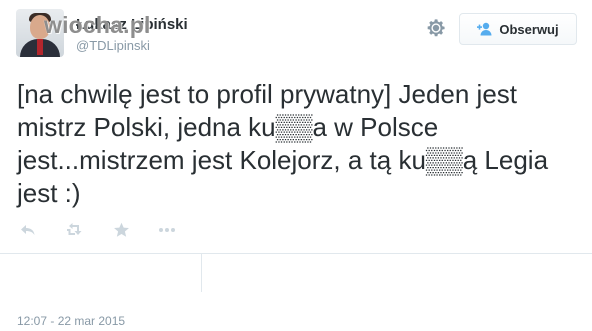 This screenshot has width=592, height=331. What do you see at coordinates (40, 27) in the screenshot?
I see `avatar-head` at bounding box center [40, 27].